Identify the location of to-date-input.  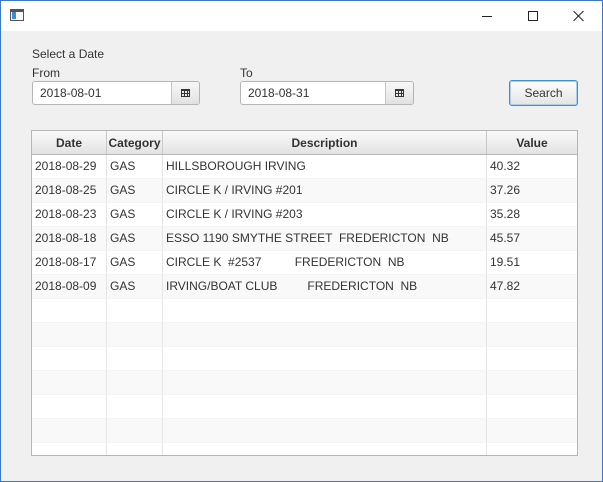
(313, 93).